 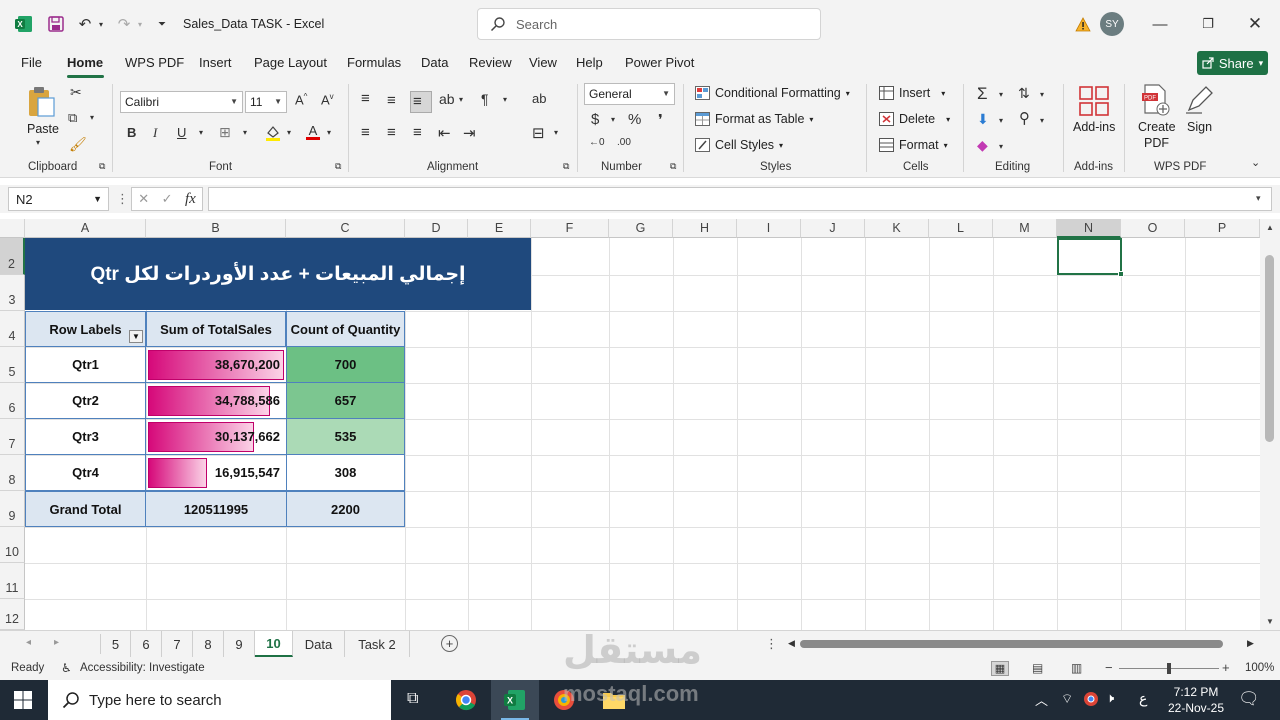 What do you see at coordinates (613, 119) in the screenshot?
I see `currency-dropdown-icon: ▾` at bounding box center [613, 119].